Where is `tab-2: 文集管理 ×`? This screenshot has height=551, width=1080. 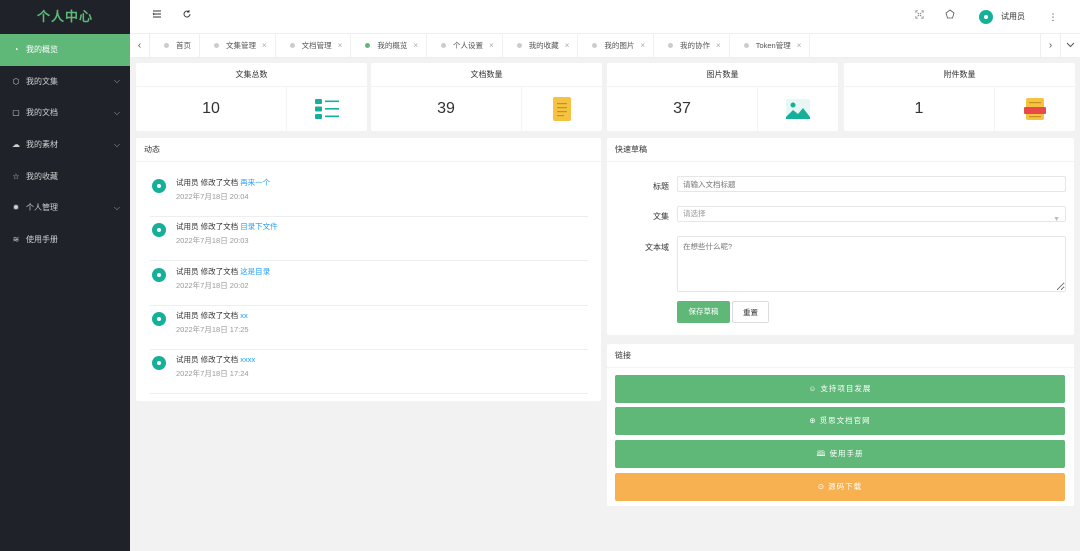
tab-2: 文集管理 × is located at coordinates (238, 45).